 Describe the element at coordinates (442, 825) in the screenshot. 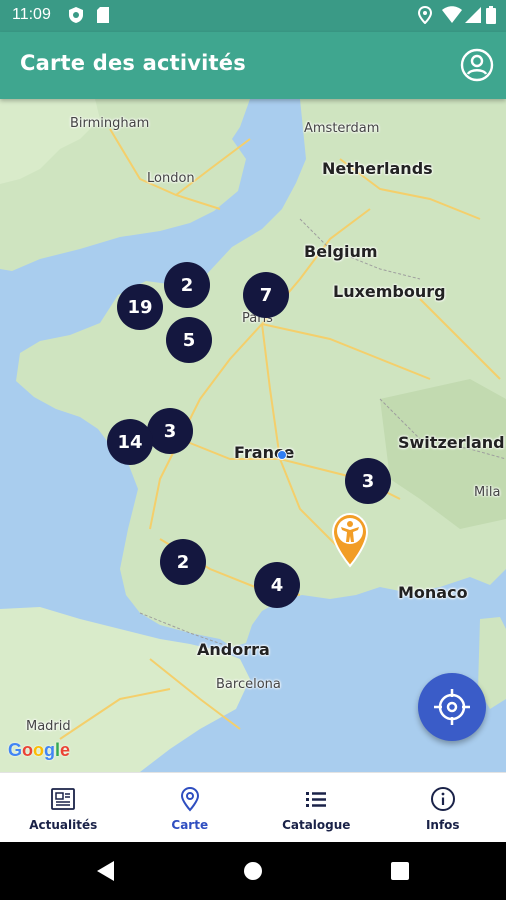

I see `nav-label-infos: Infos` at that location.